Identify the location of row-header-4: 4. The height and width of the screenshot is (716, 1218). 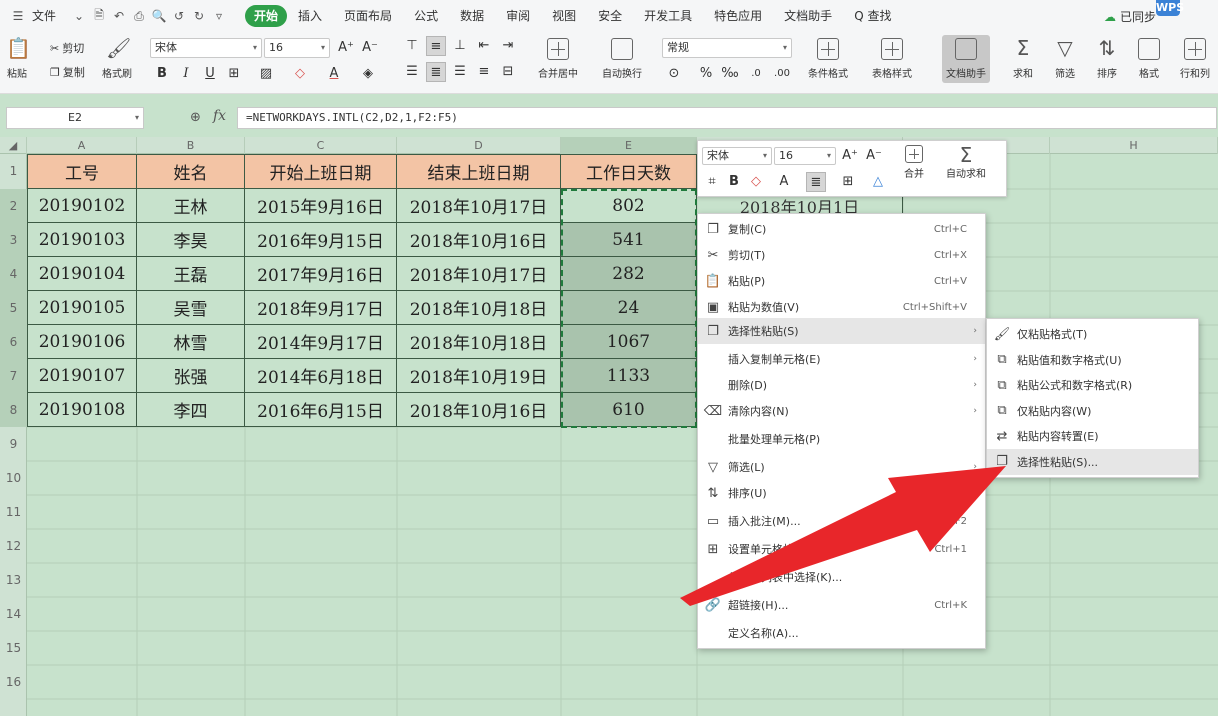
(13, 274).